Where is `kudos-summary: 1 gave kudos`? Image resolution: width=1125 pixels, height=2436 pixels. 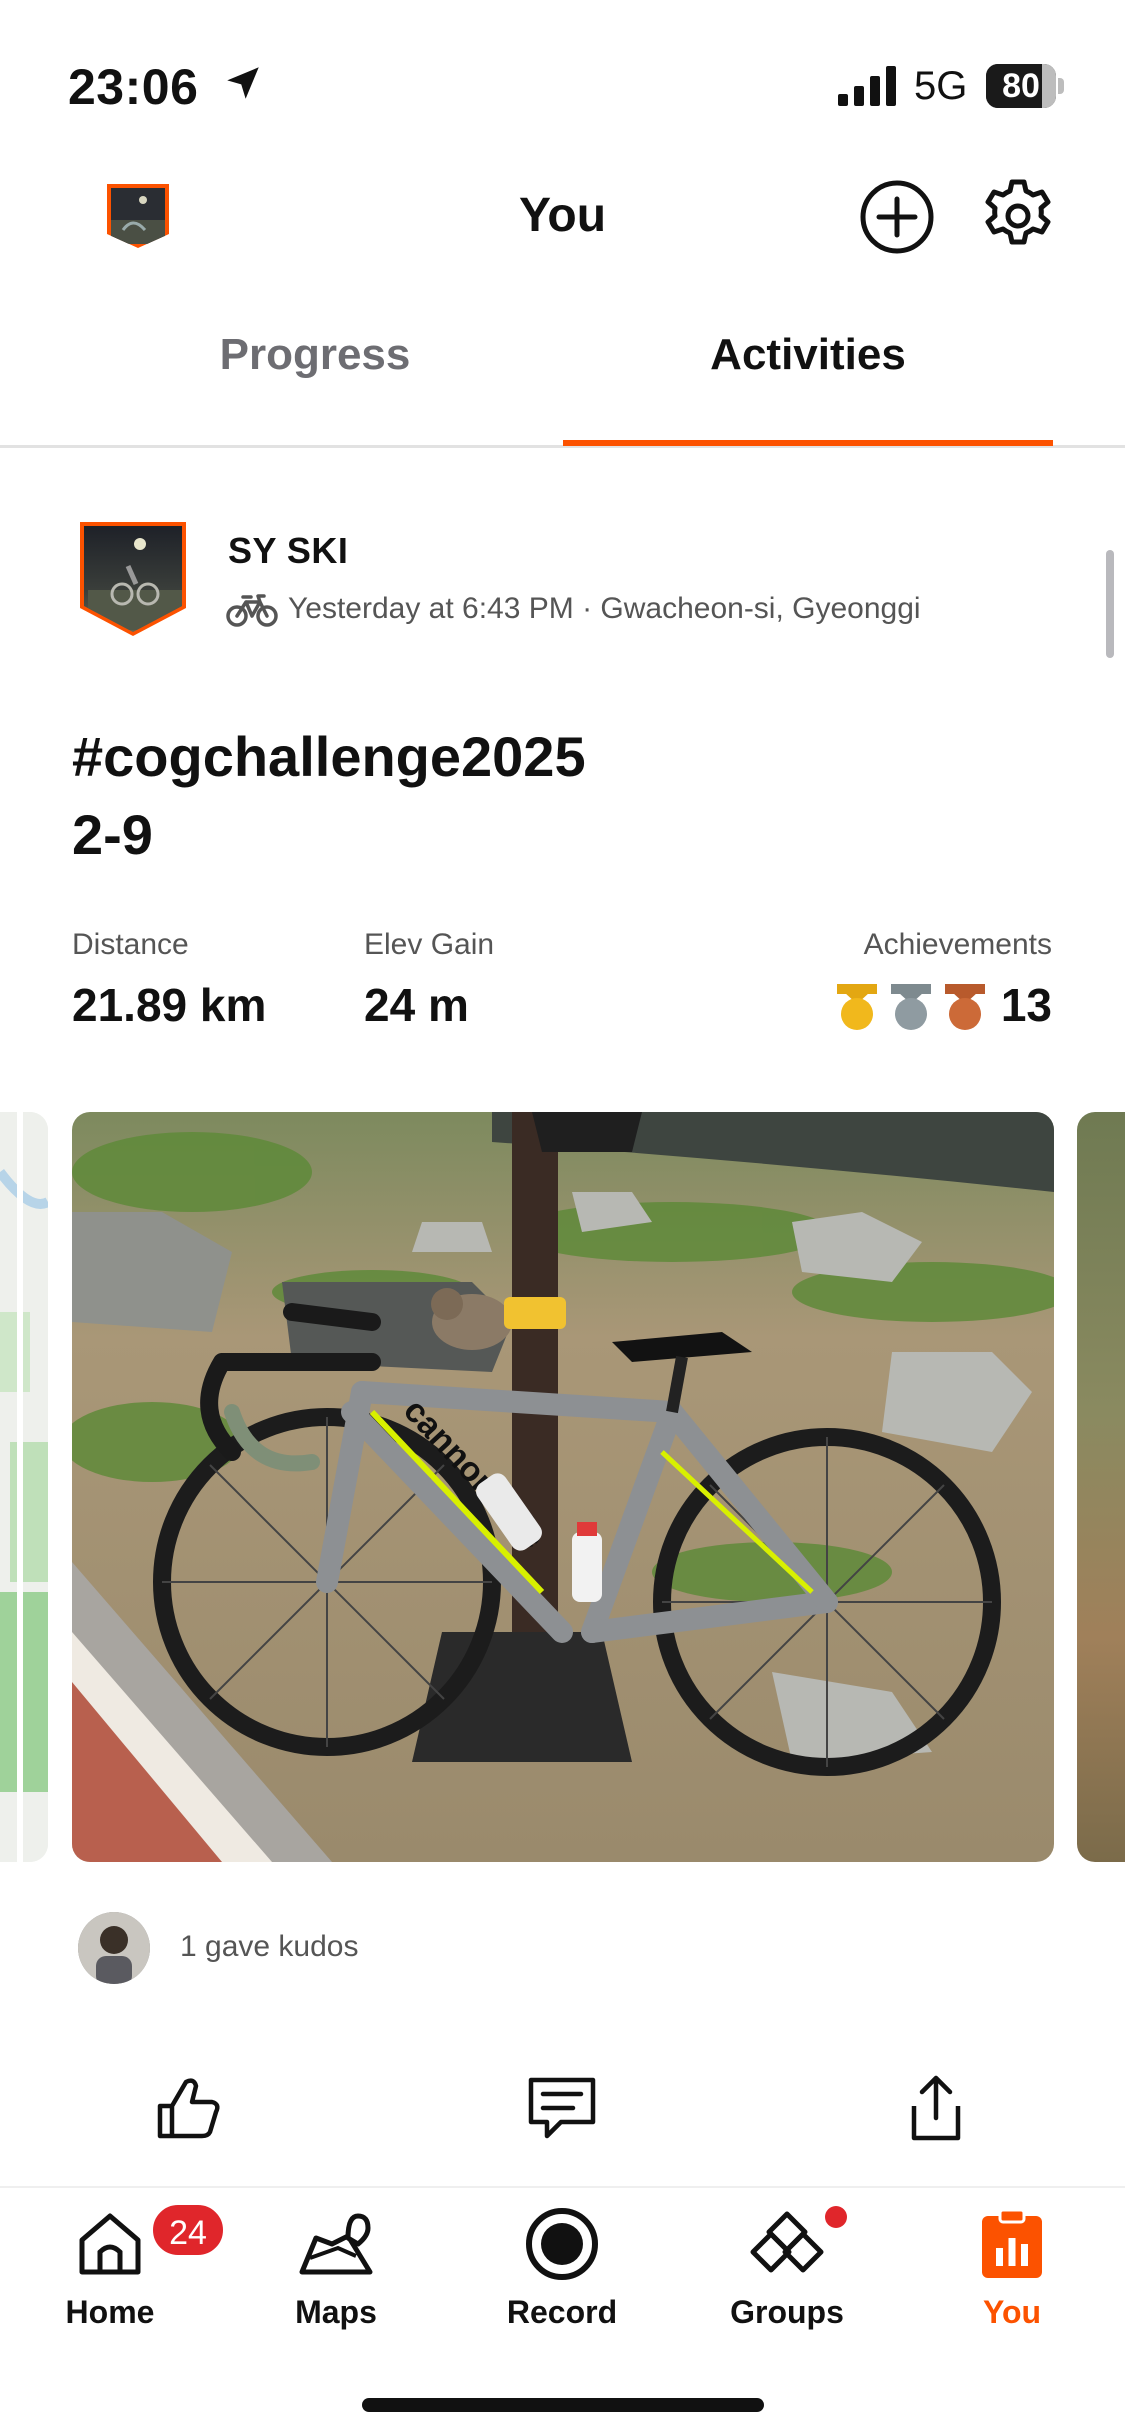 kudos-summary: 1 gave kudos is located at coordinates (269, 1947).